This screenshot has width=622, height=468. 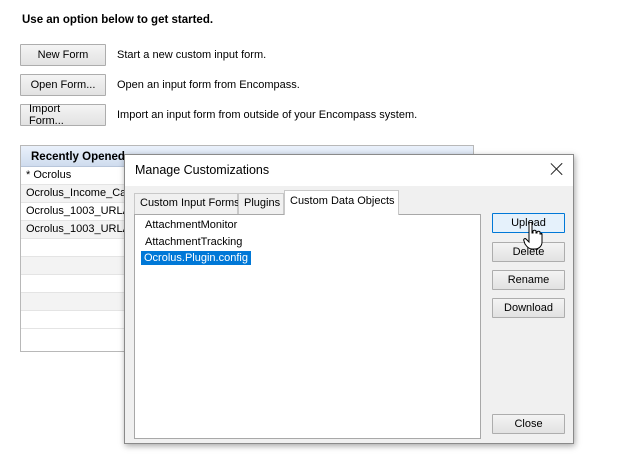 What do you see at coordinates (191, 225) in the screenshot?
I see `list-item: AttachmentMonitor` at bounding box center [191, 225].